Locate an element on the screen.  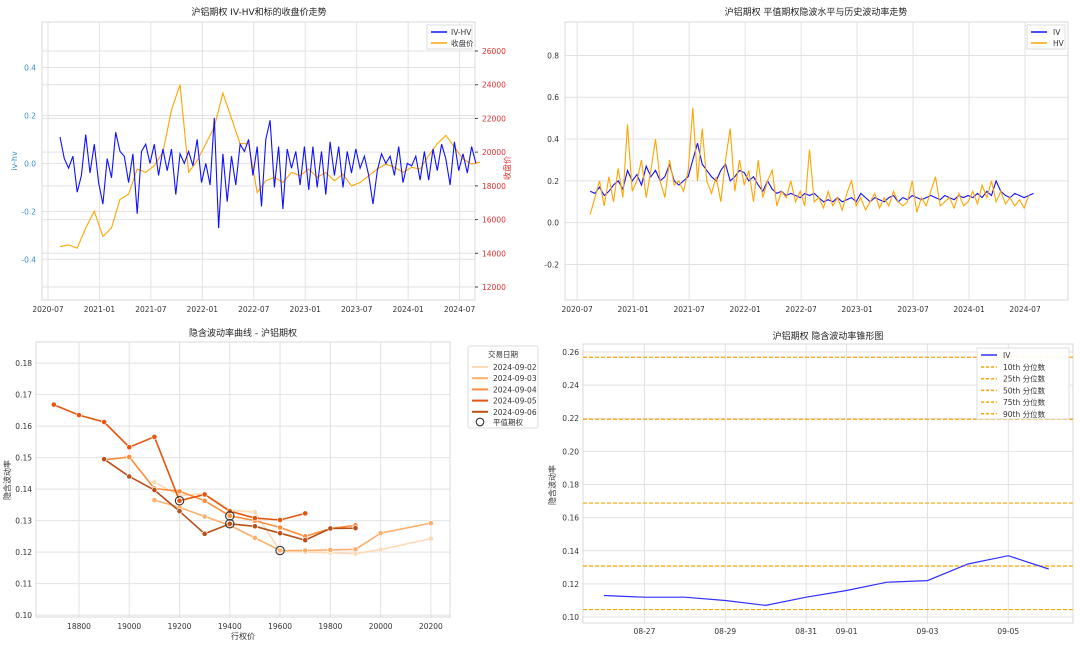
chart3-y-tick-label: 0.15 is located at coordinates (23, 458).